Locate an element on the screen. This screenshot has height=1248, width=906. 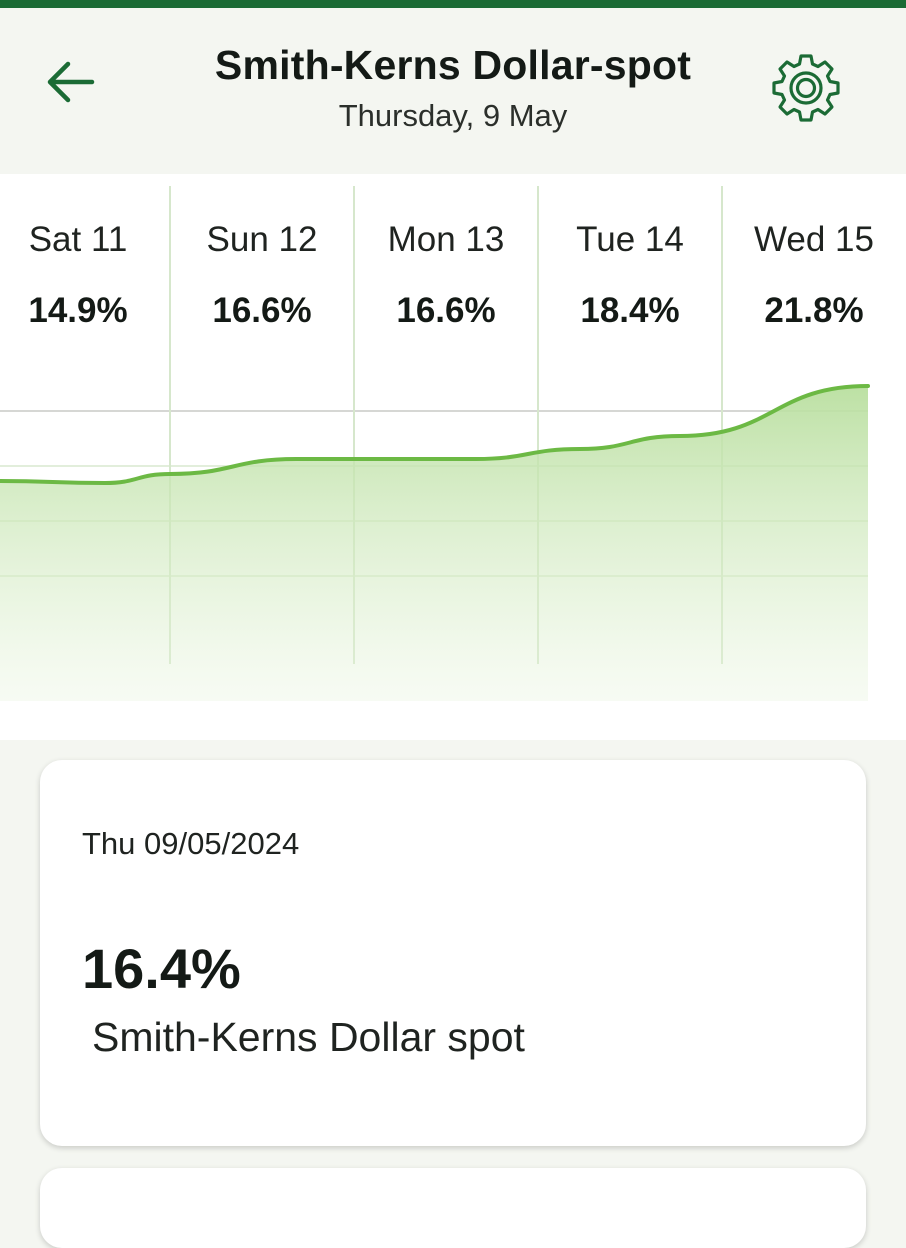
gear-icon is located at coordinates (806, 88).